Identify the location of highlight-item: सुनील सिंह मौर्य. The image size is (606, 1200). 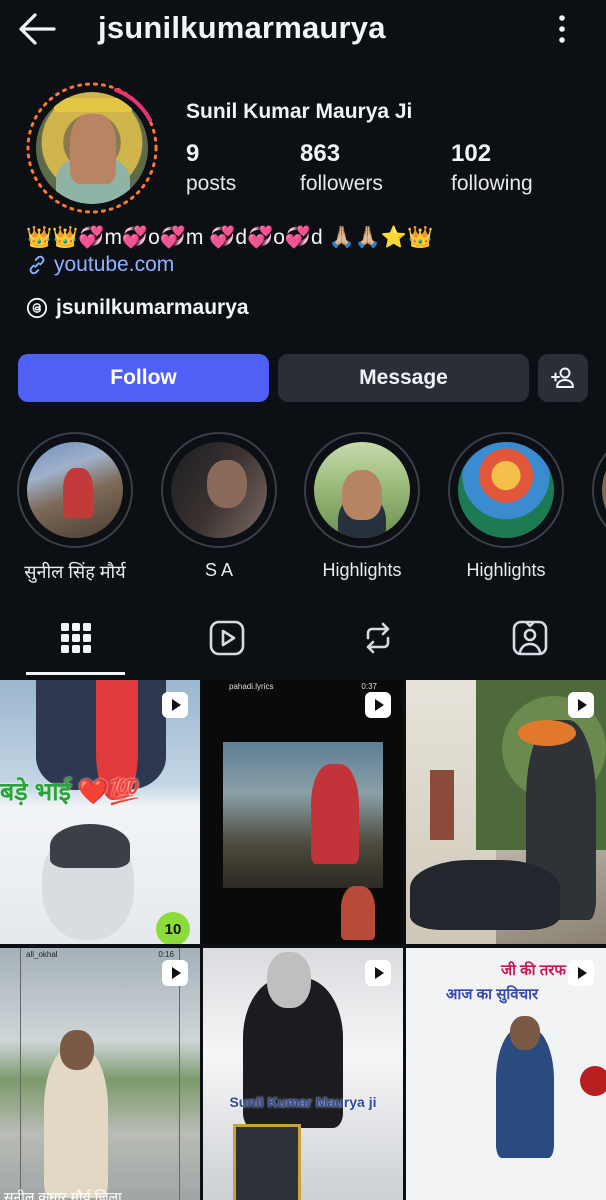
(75, 508).